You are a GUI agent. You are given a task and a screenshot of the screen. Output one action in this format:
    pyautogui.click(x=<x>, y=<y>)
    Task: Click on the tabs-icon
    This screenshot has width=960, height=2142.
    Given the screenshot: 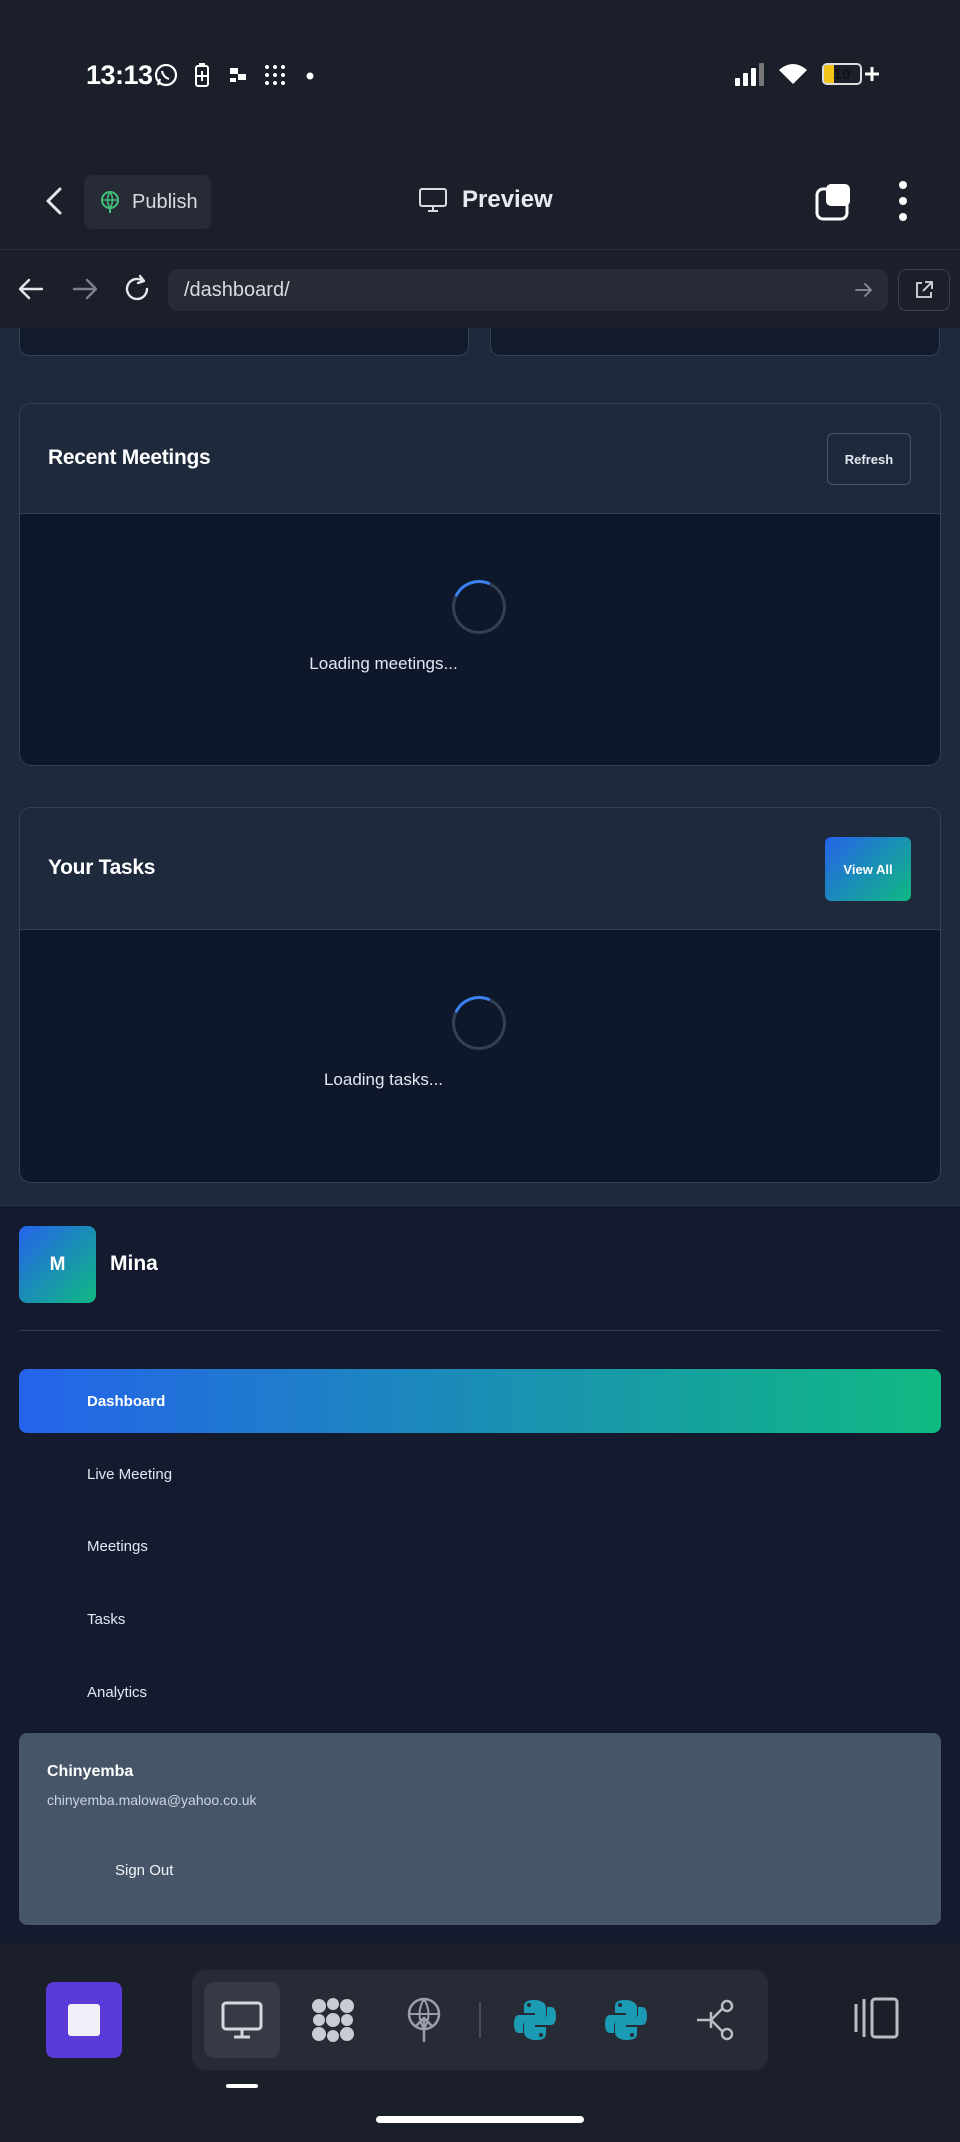 What is the action you would take?
    pyautogui.click(x=834, y=202)
    